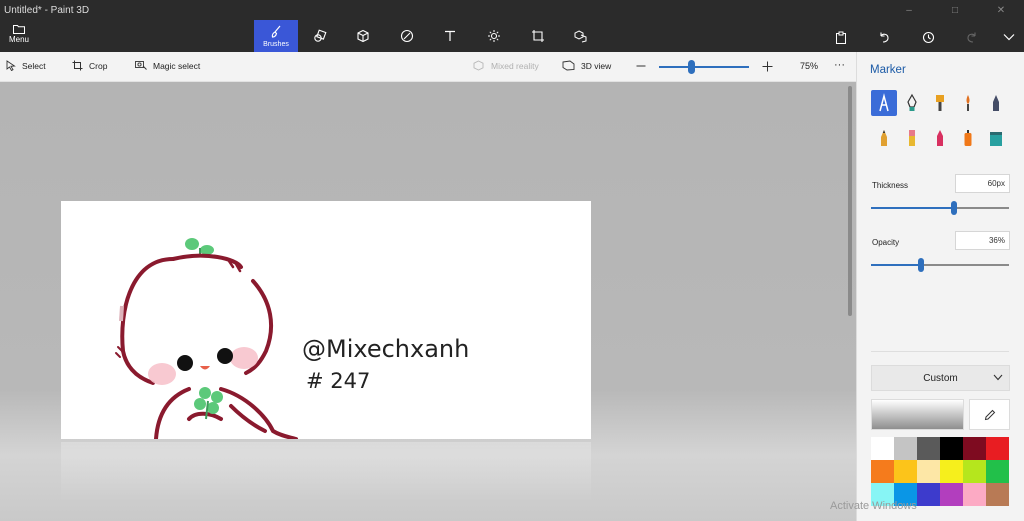 This screenshot has height=521, width=1024. What do you see at coordinates (850, 201) in the screenshot?
I see `vertical-scrollbar` at bounding box center [850, 201].